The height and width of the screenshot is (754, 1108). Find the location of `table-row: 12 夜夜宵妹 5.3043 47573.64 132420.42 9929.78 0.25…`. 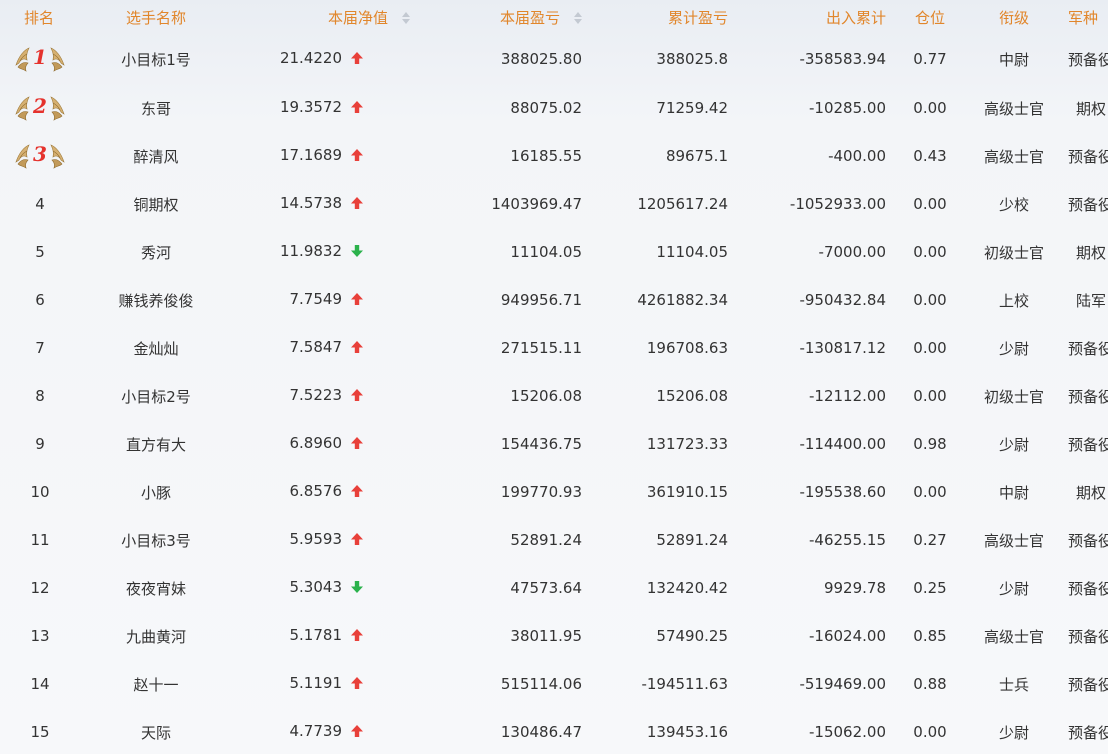

table-row: 12 夜夜宵妹 5.3043 47573.64 132420.42 9929.78 0.25… is located at coordinates (554, 588).